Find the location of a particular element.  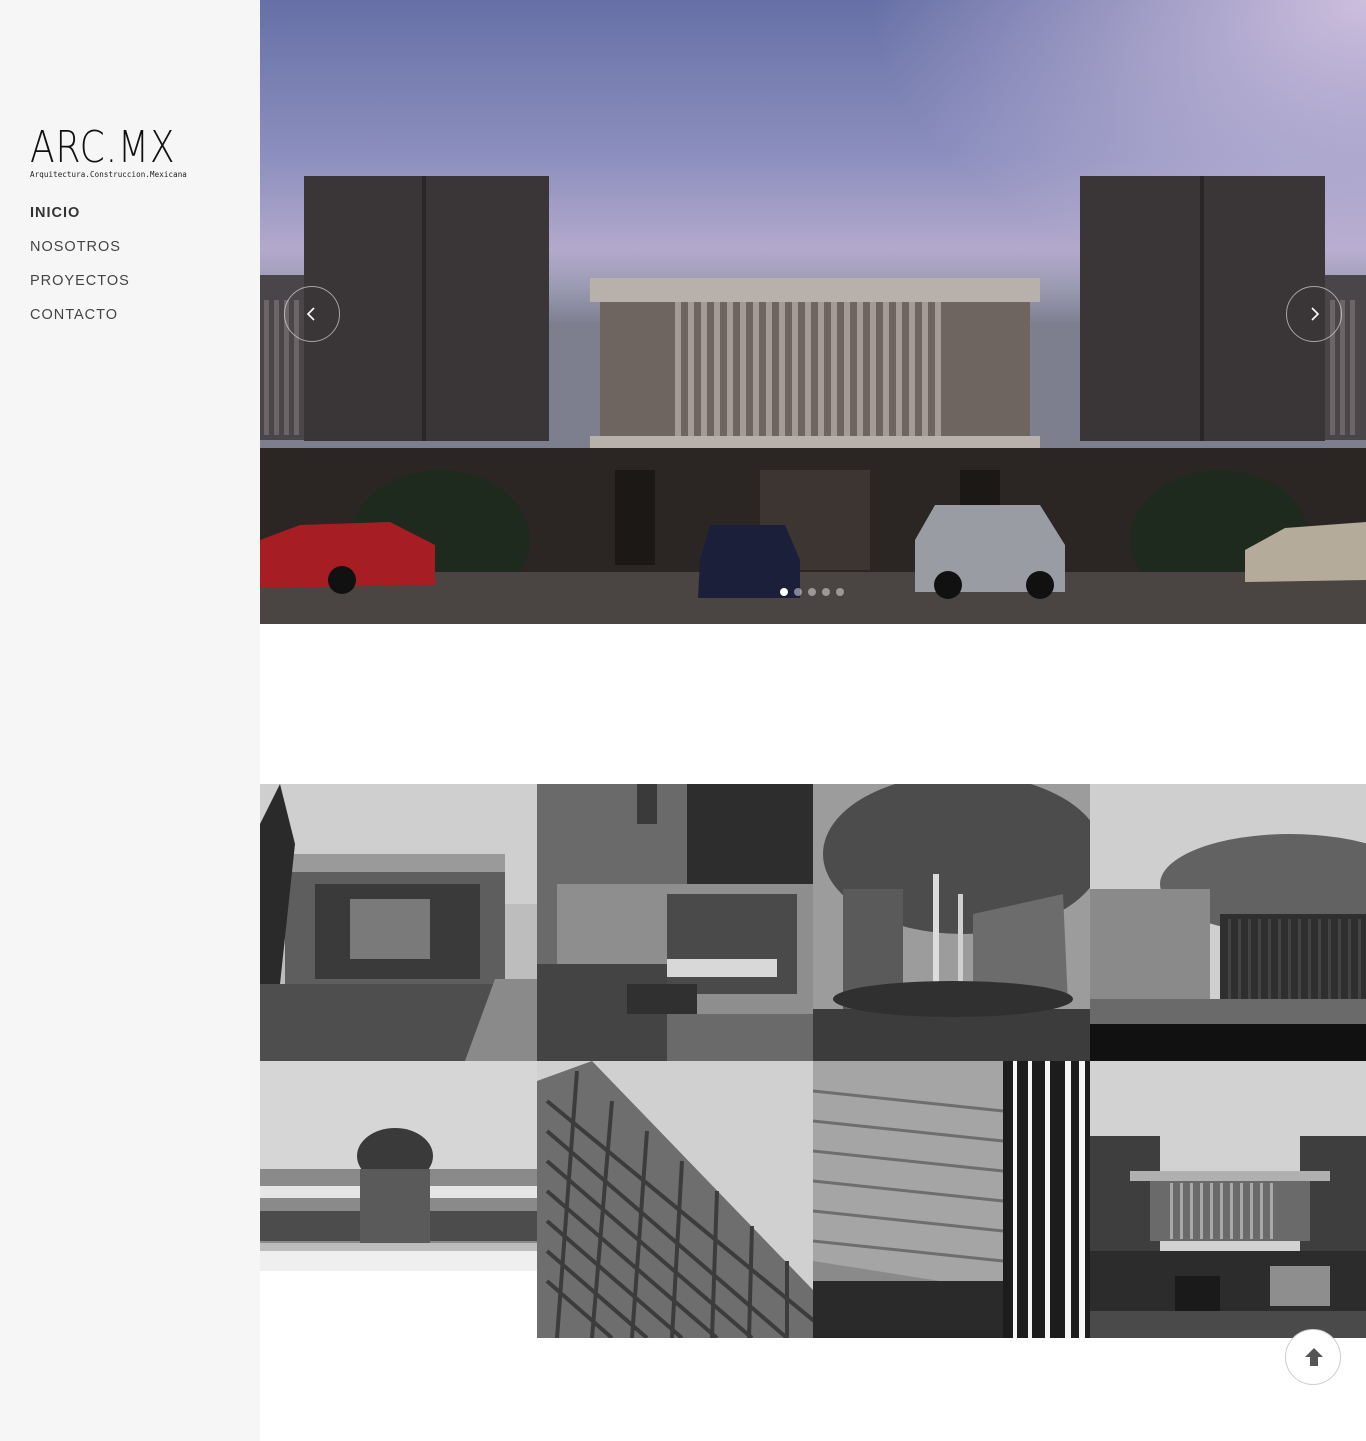

main-nav: INICIO NOSOTROS PROYECTOS CONTACTO is located at coordinates (80, 271).